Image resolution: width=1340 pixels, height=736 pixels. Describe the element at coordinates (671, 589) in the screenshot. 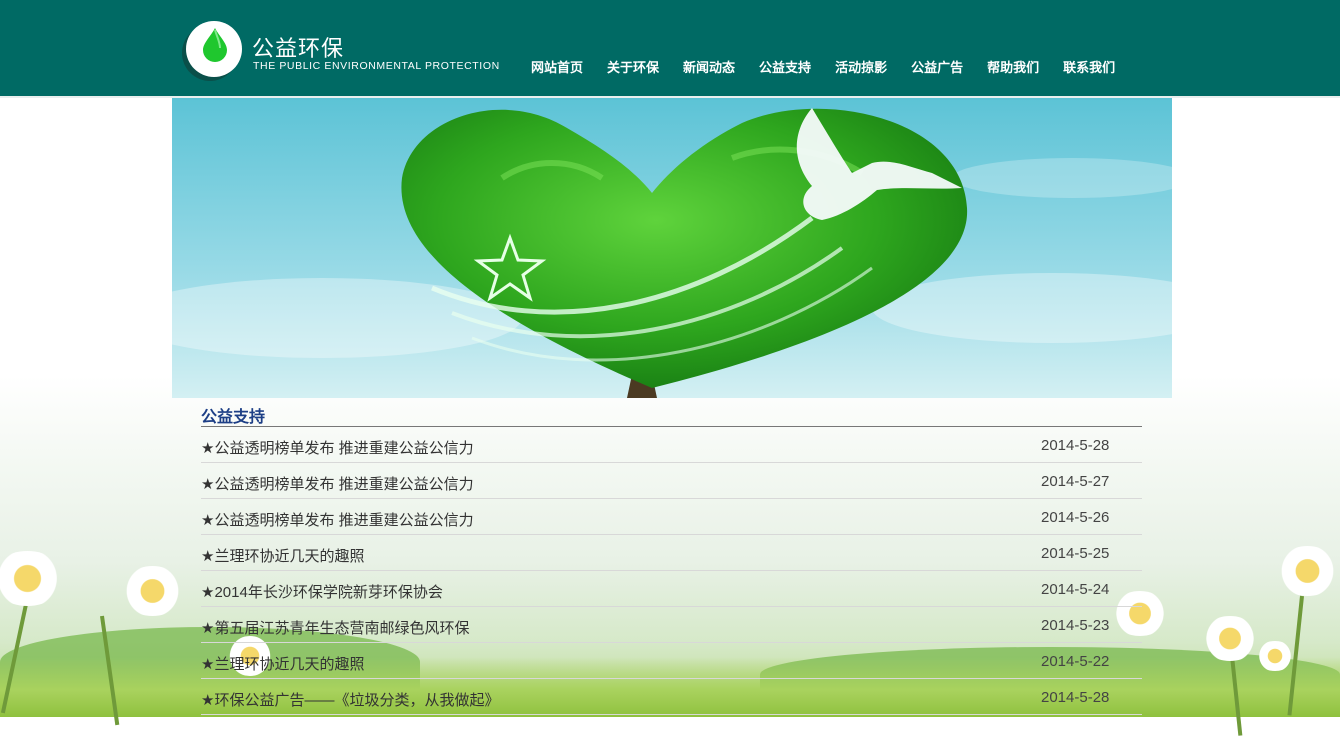

I see `list-item: ★2014年长沙环保学院新芽环保协会 2014-5-24` at that location.